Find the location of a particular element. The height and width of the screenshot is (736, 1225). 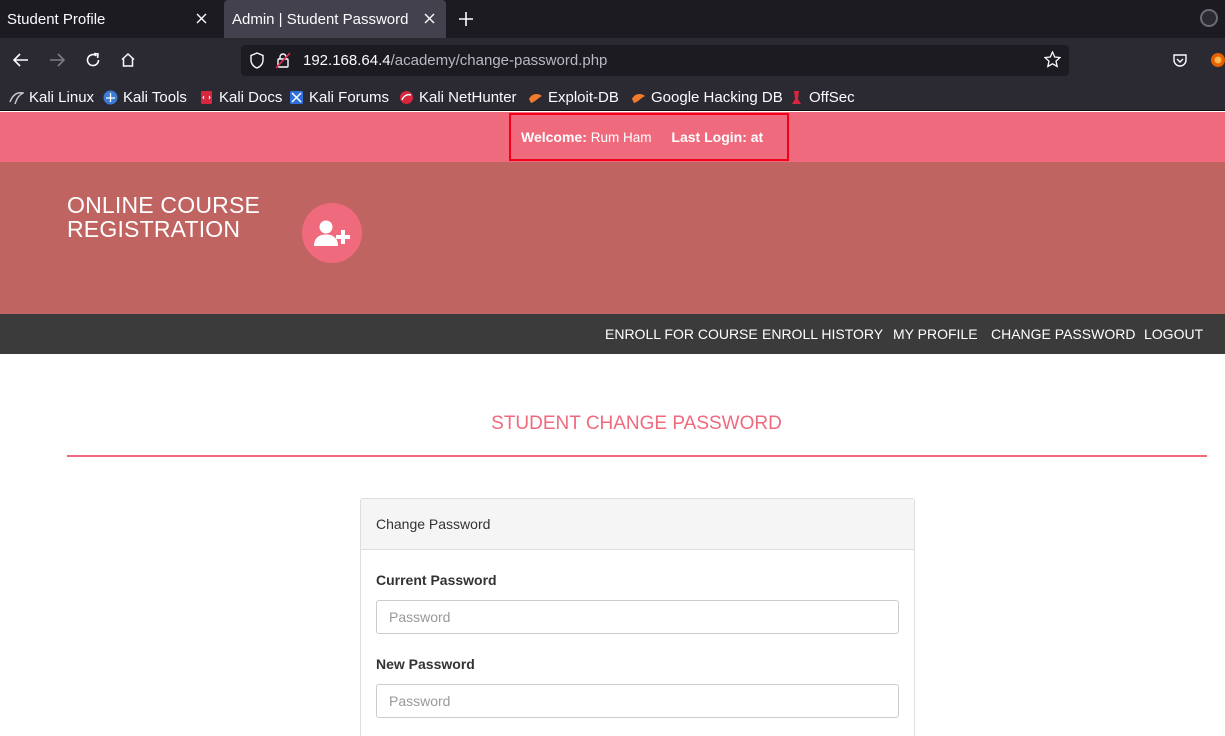

insecure-lock-icon is located at coordinates (283, 63).